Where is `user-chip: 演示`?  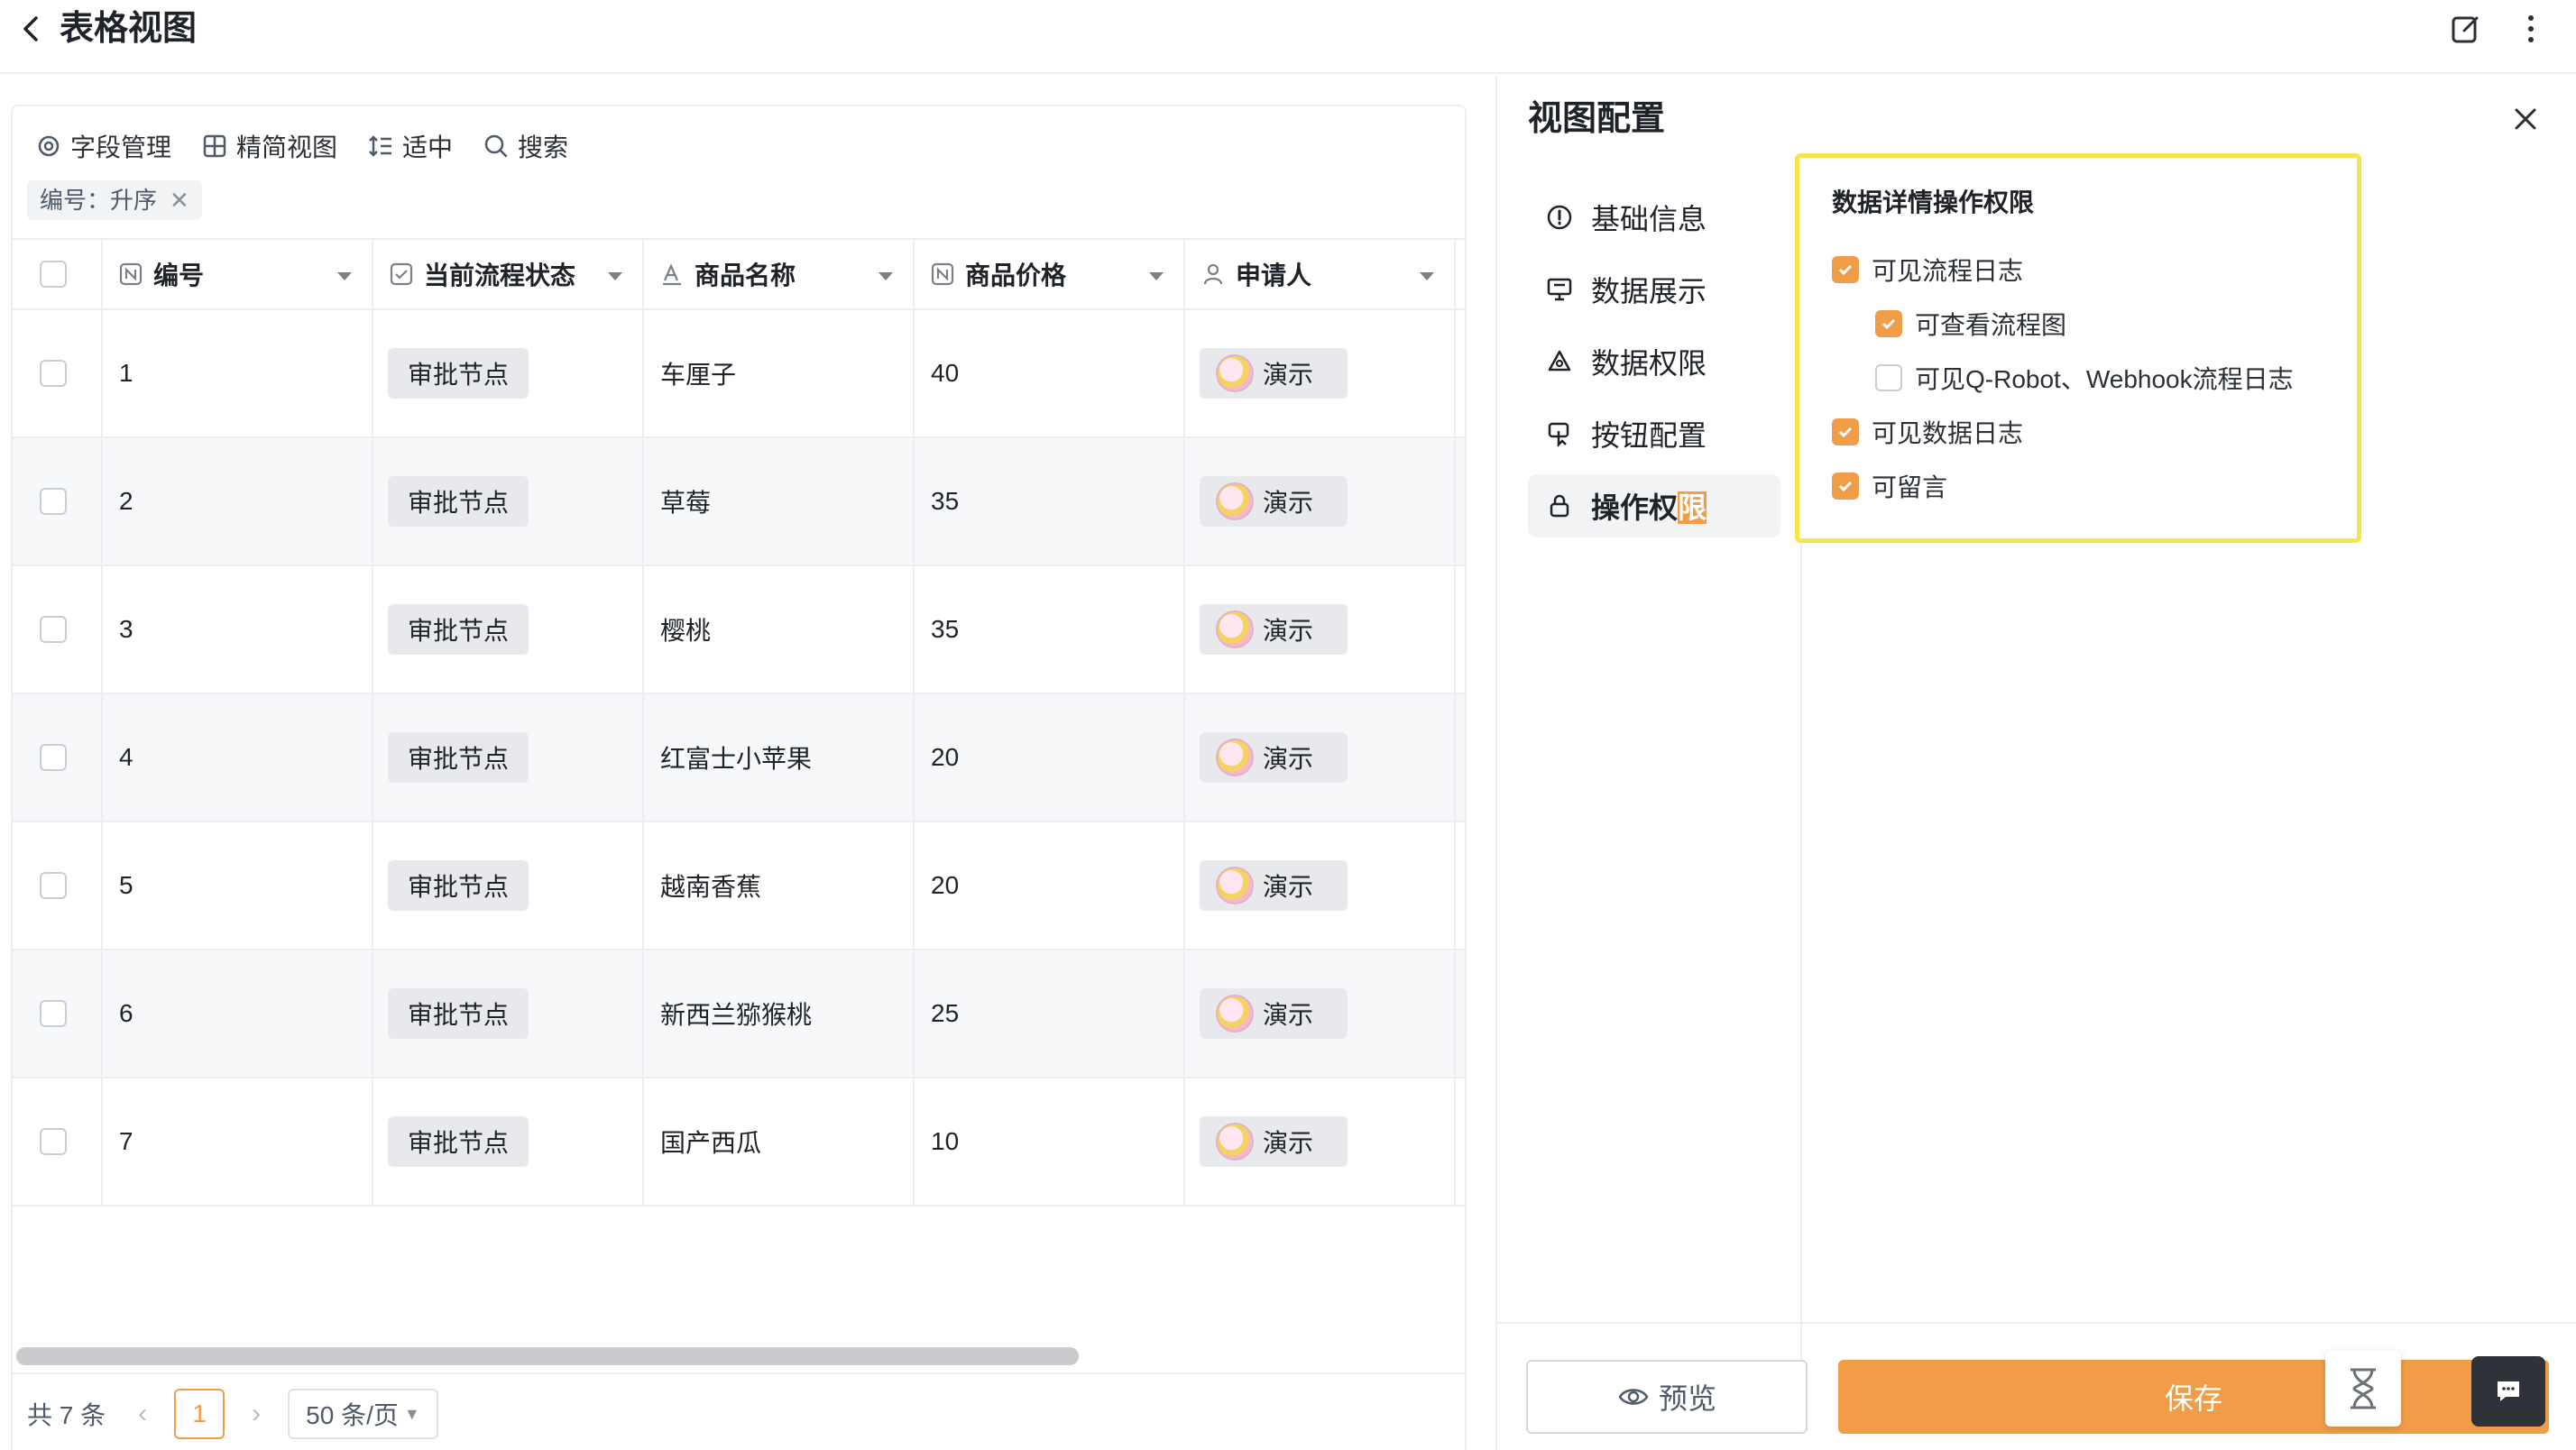 user-chip: 演示 is located at coordinates (1274, 501).